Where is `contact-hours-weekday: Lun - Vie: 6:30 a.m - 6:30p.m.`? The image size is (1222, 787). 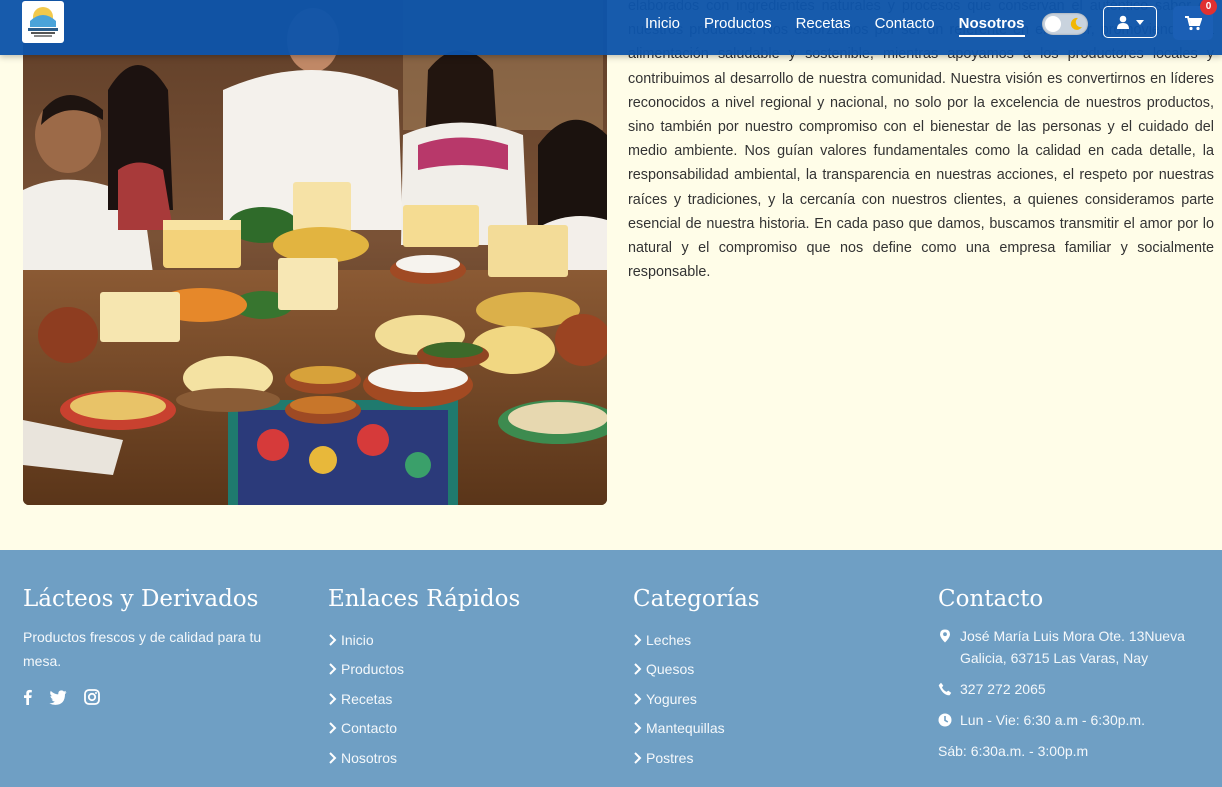
contact-hours-weekday: Lun - Vie: 6:30 a.m - 6:30p.m. is located at coordinates (1073, 720).